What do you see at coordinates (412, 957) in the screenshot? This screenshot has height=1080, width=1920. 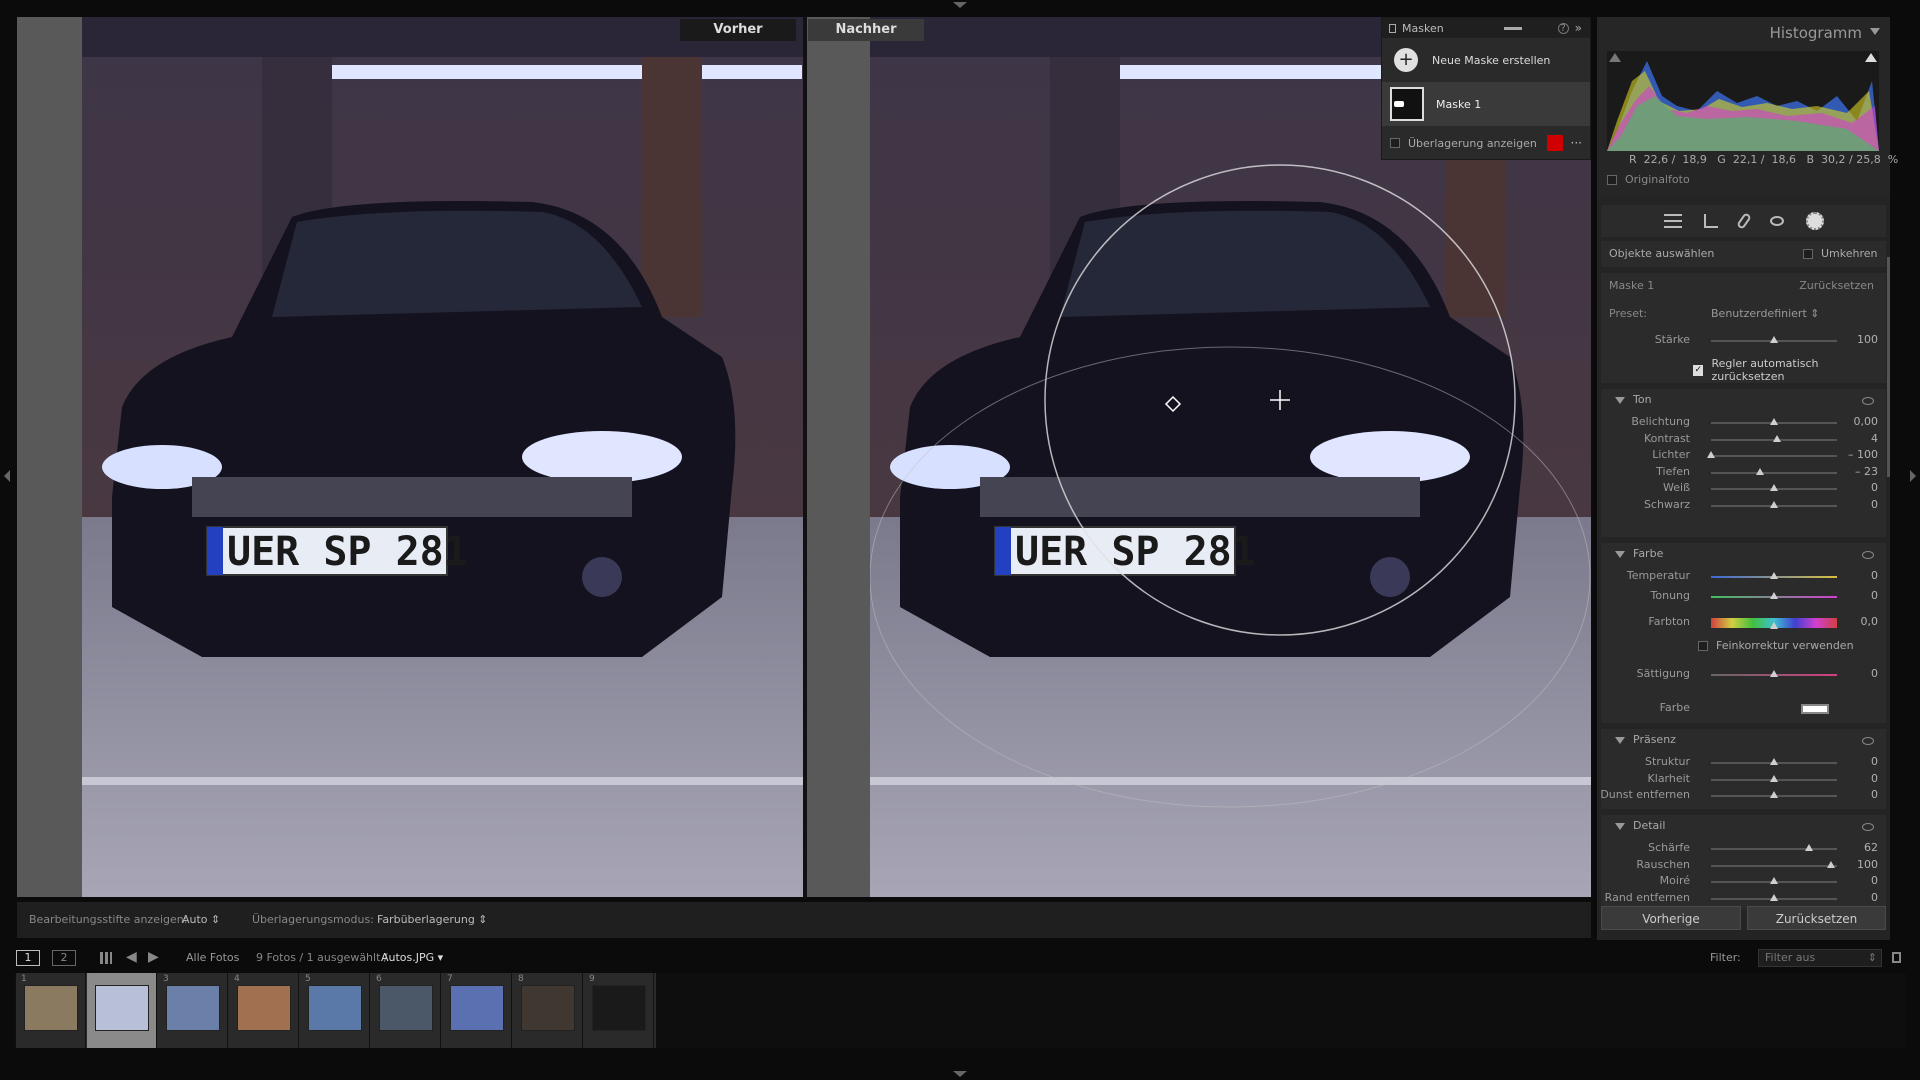 I see `file-name-dropdown: Autos.JPG ▾` at bounding box center [412, 957].